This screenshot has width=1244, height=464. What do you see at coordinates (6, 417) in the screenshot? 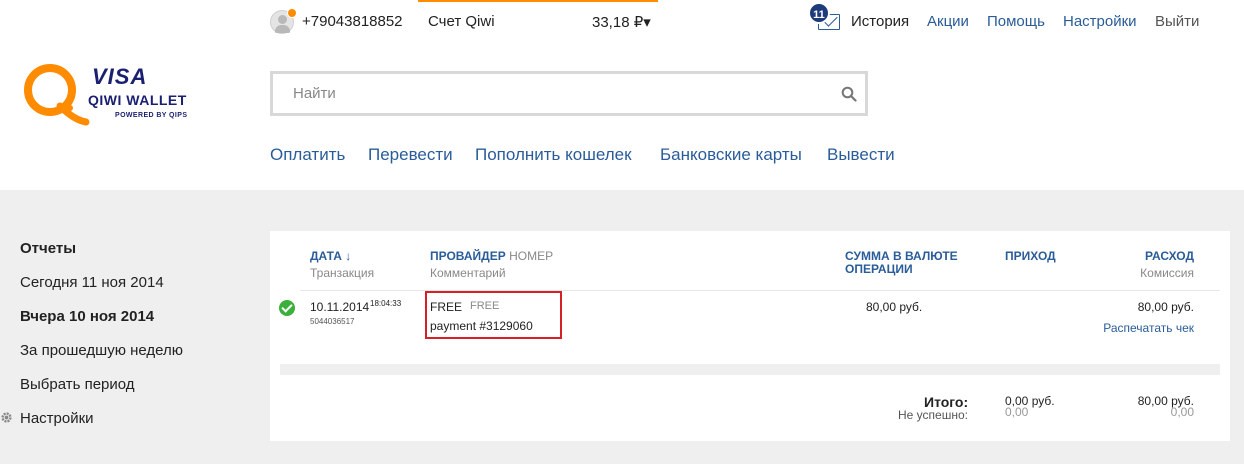
I see `gear-icon` at bounding box center [6, 417].